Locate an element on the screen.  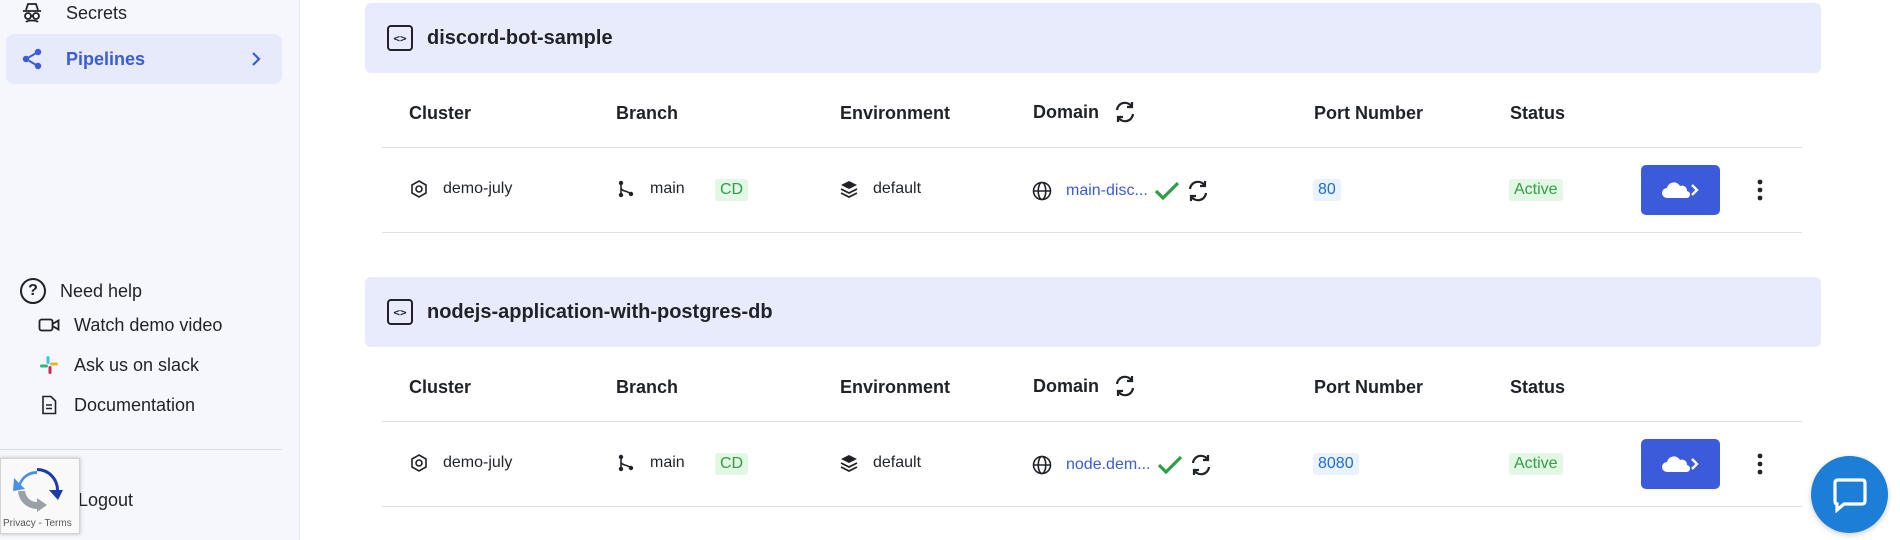
recaptcha-terms: Privacy - Terms is located at coordinates (37, 523).